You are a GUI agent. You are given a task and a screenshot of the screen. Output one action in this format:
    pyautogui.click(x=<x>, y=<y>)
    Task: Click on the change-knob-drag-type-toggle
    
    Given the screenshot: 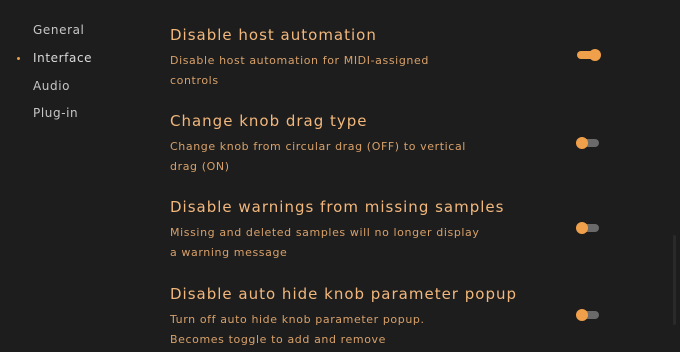 What is the action you would take?
    pyautogui.click(x=587, y=143)
    